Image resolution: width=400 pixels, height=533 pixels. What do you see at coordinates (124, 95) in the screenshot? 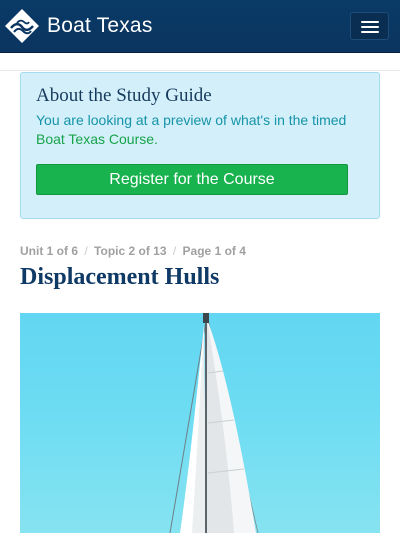
I see `study-guide-title: About the Study Guide` at bounding box center [124, 95].